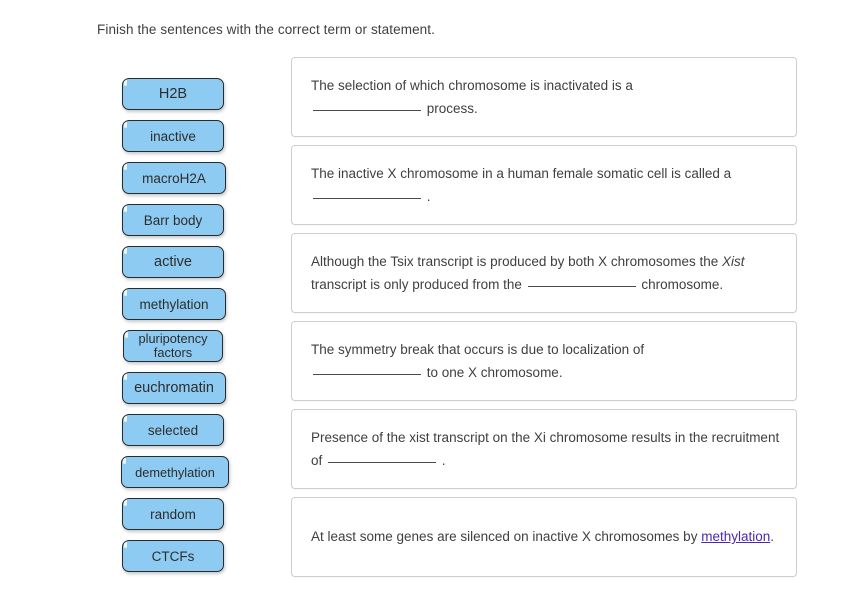 Image resolution: width=852 pixels, height=599 pixels. I want to click on term-chip: demethylation, so click(175, 472).